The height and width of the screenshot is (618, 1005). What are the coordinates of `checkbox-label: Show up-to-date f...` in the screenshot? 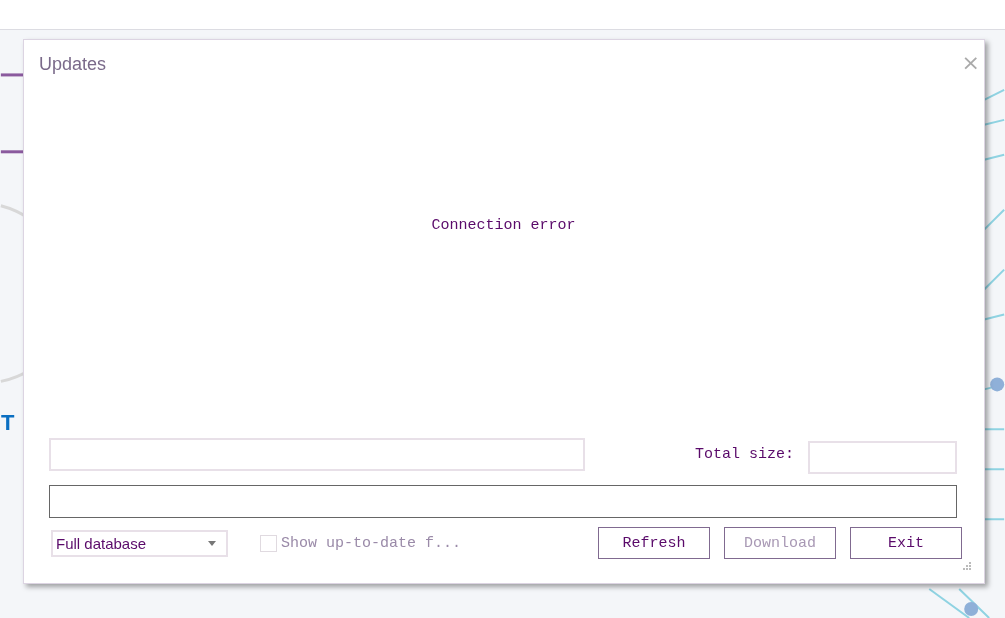 It's located at (371, 543).